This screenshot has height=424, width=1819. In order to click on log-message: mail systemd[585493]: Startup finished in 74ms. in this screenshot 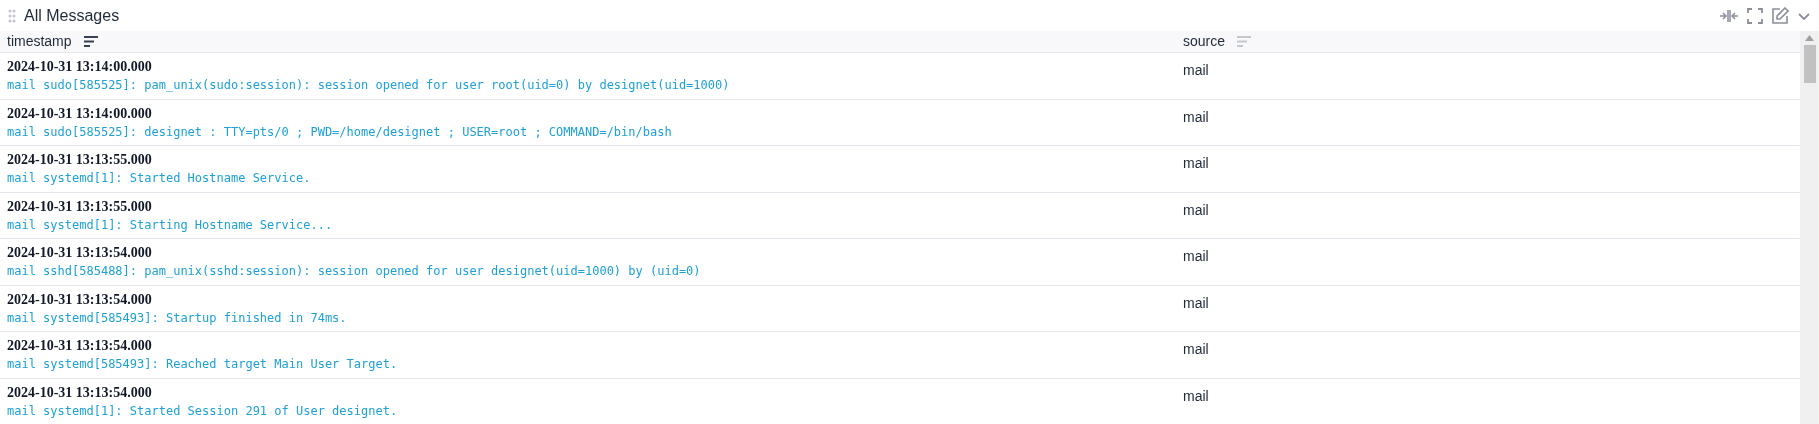, I will do `click(177, 318)`.